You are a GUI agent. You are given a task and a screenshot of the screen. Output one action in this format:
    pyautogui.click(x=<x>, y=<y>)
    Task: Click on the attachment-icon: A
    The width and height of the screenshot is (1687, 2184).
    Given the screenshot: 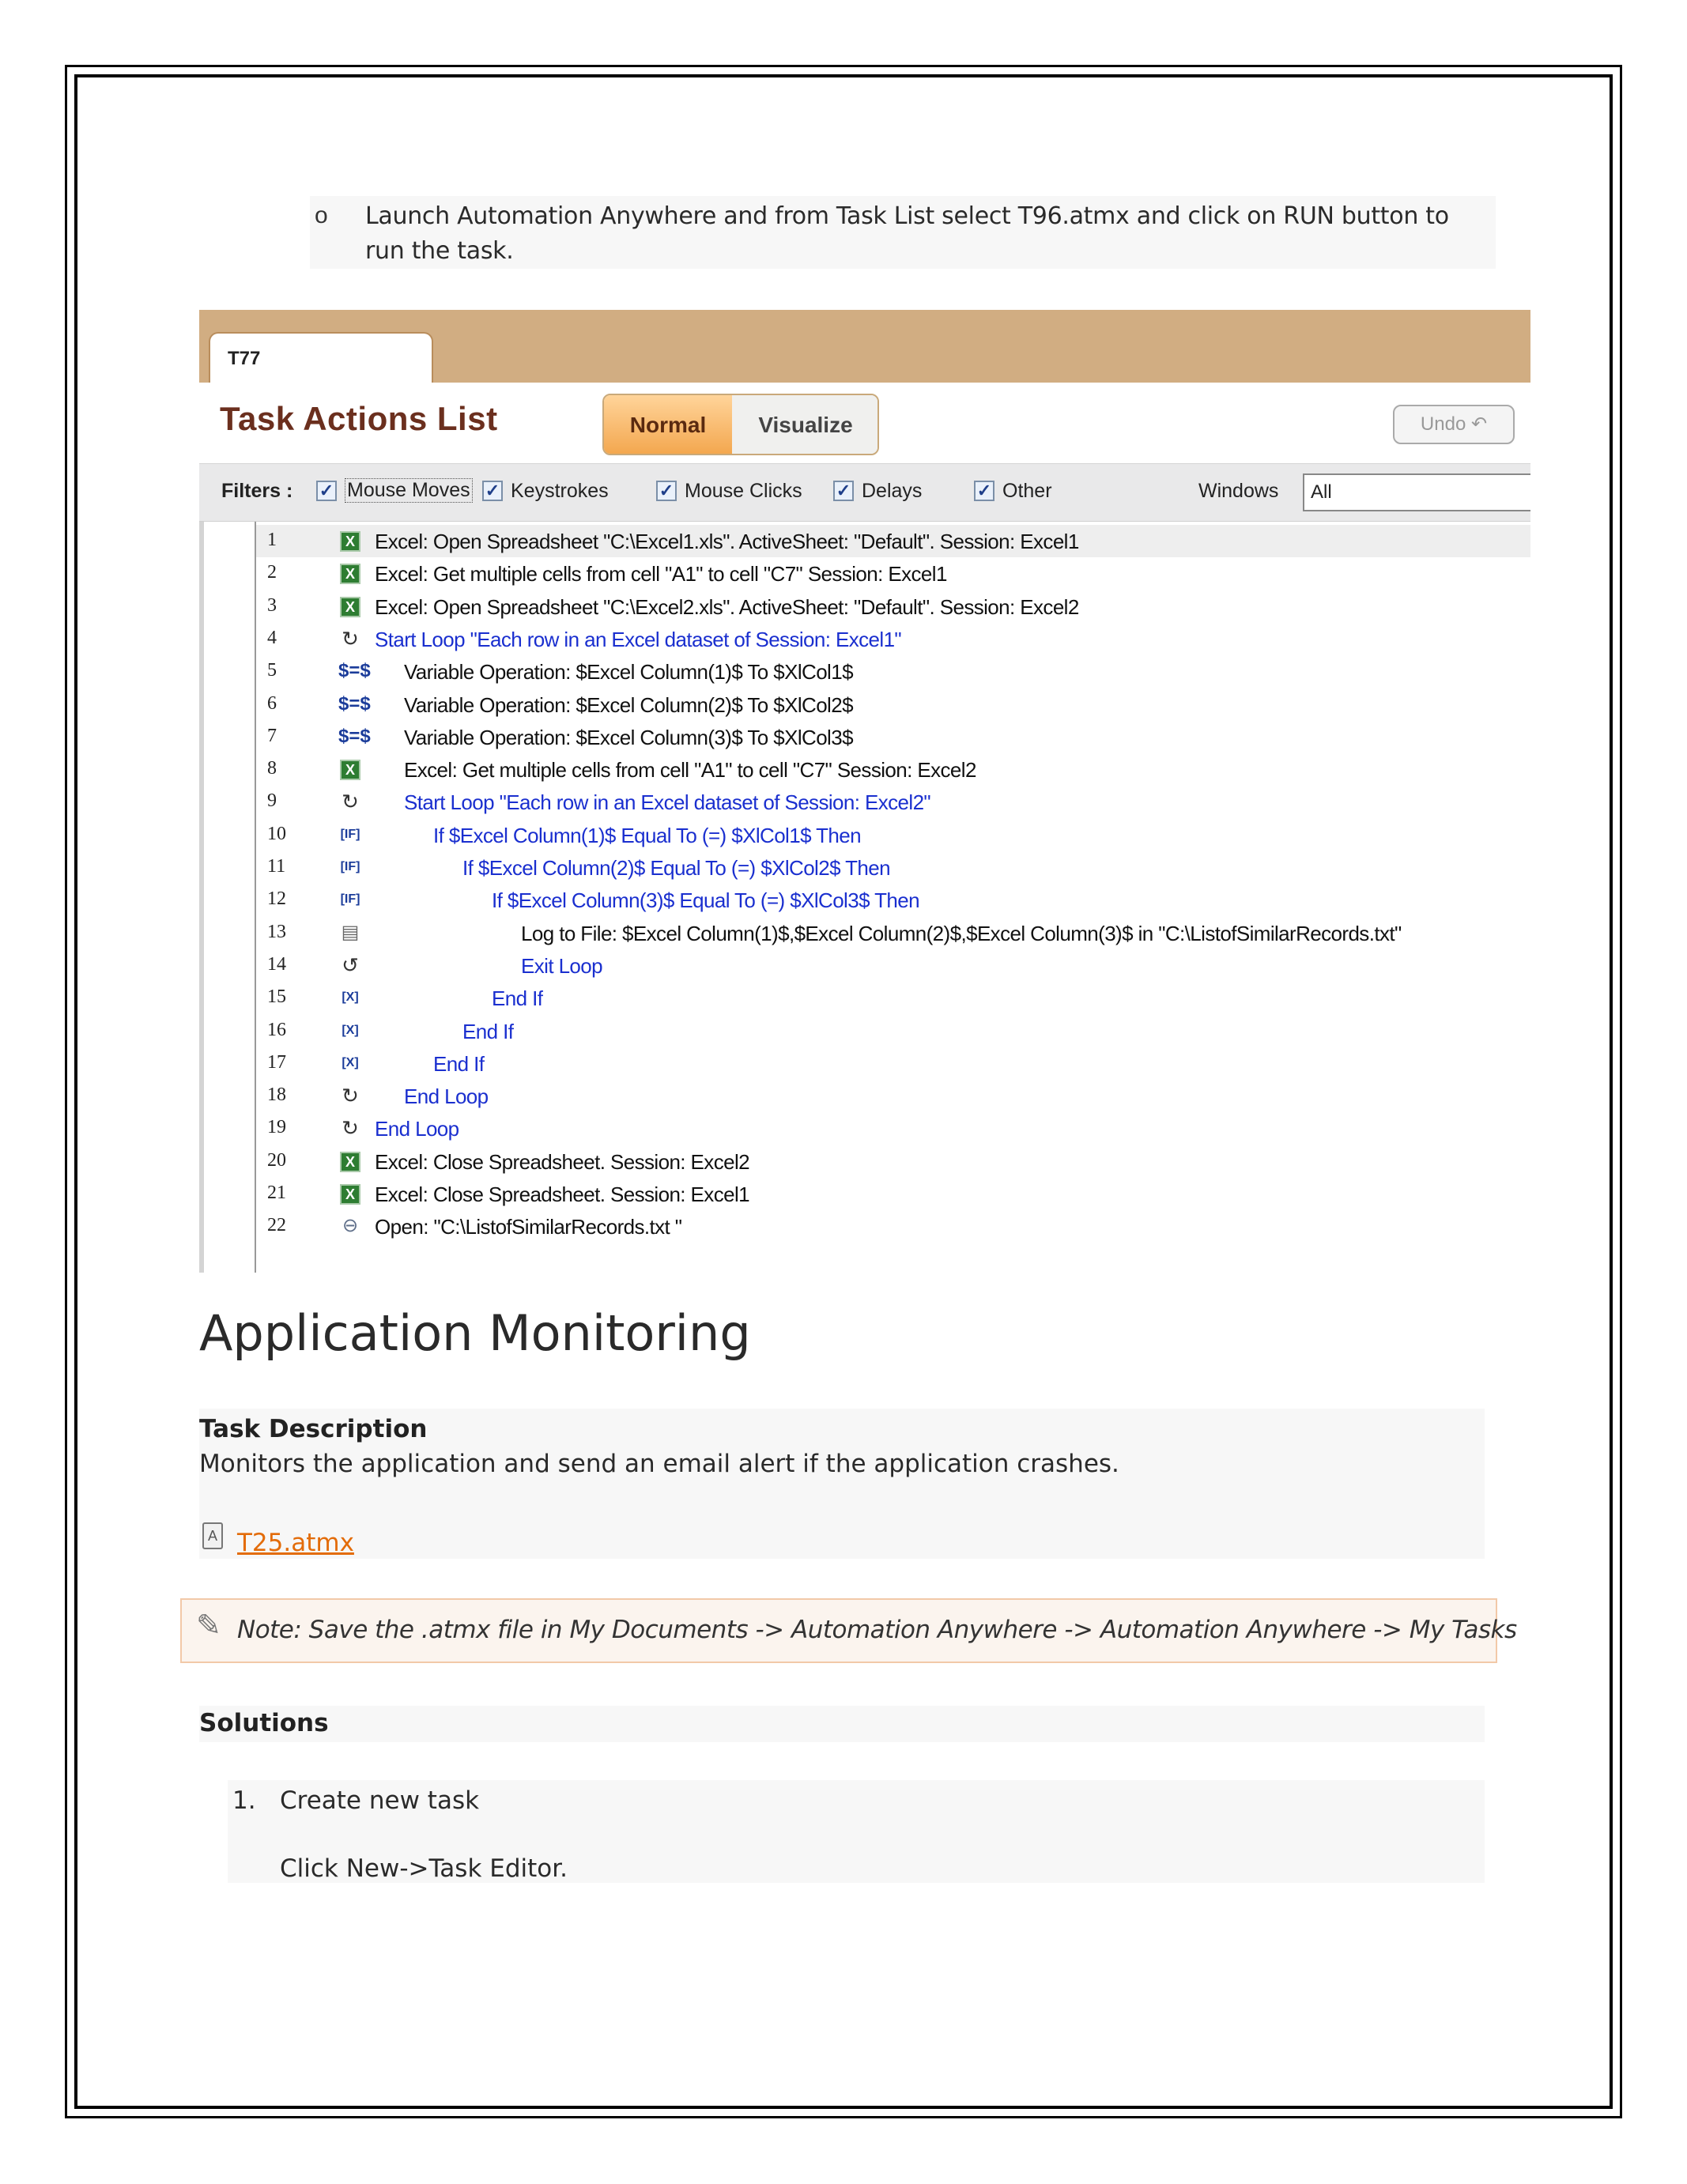 What is the action you would take?
    pyautogui.click(x=212, y=1535)
    